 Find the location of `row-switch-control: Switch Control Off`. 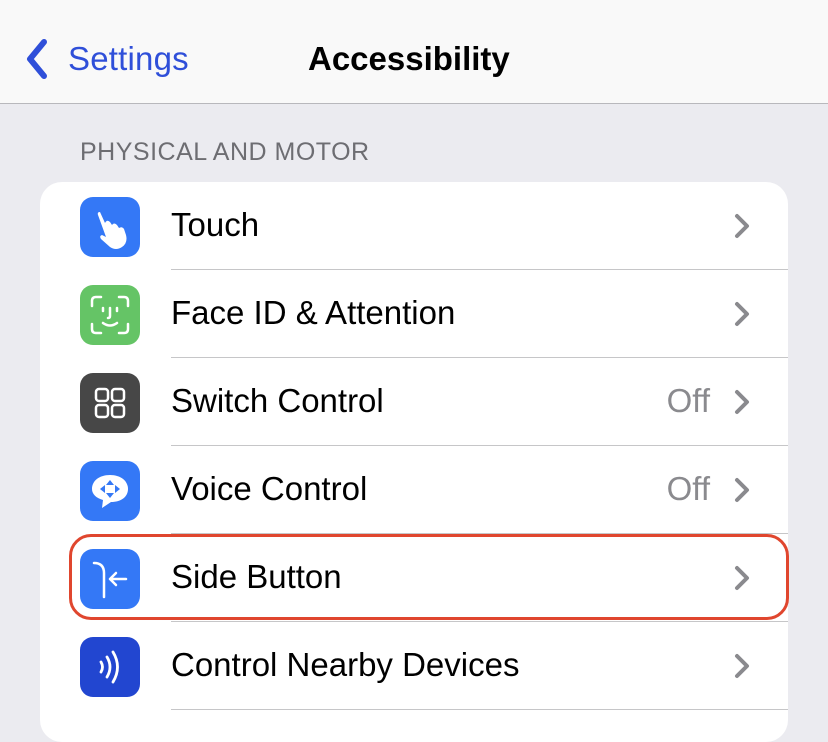

row-switch-control: Switch Control Off is located at coordinates (414, 402).